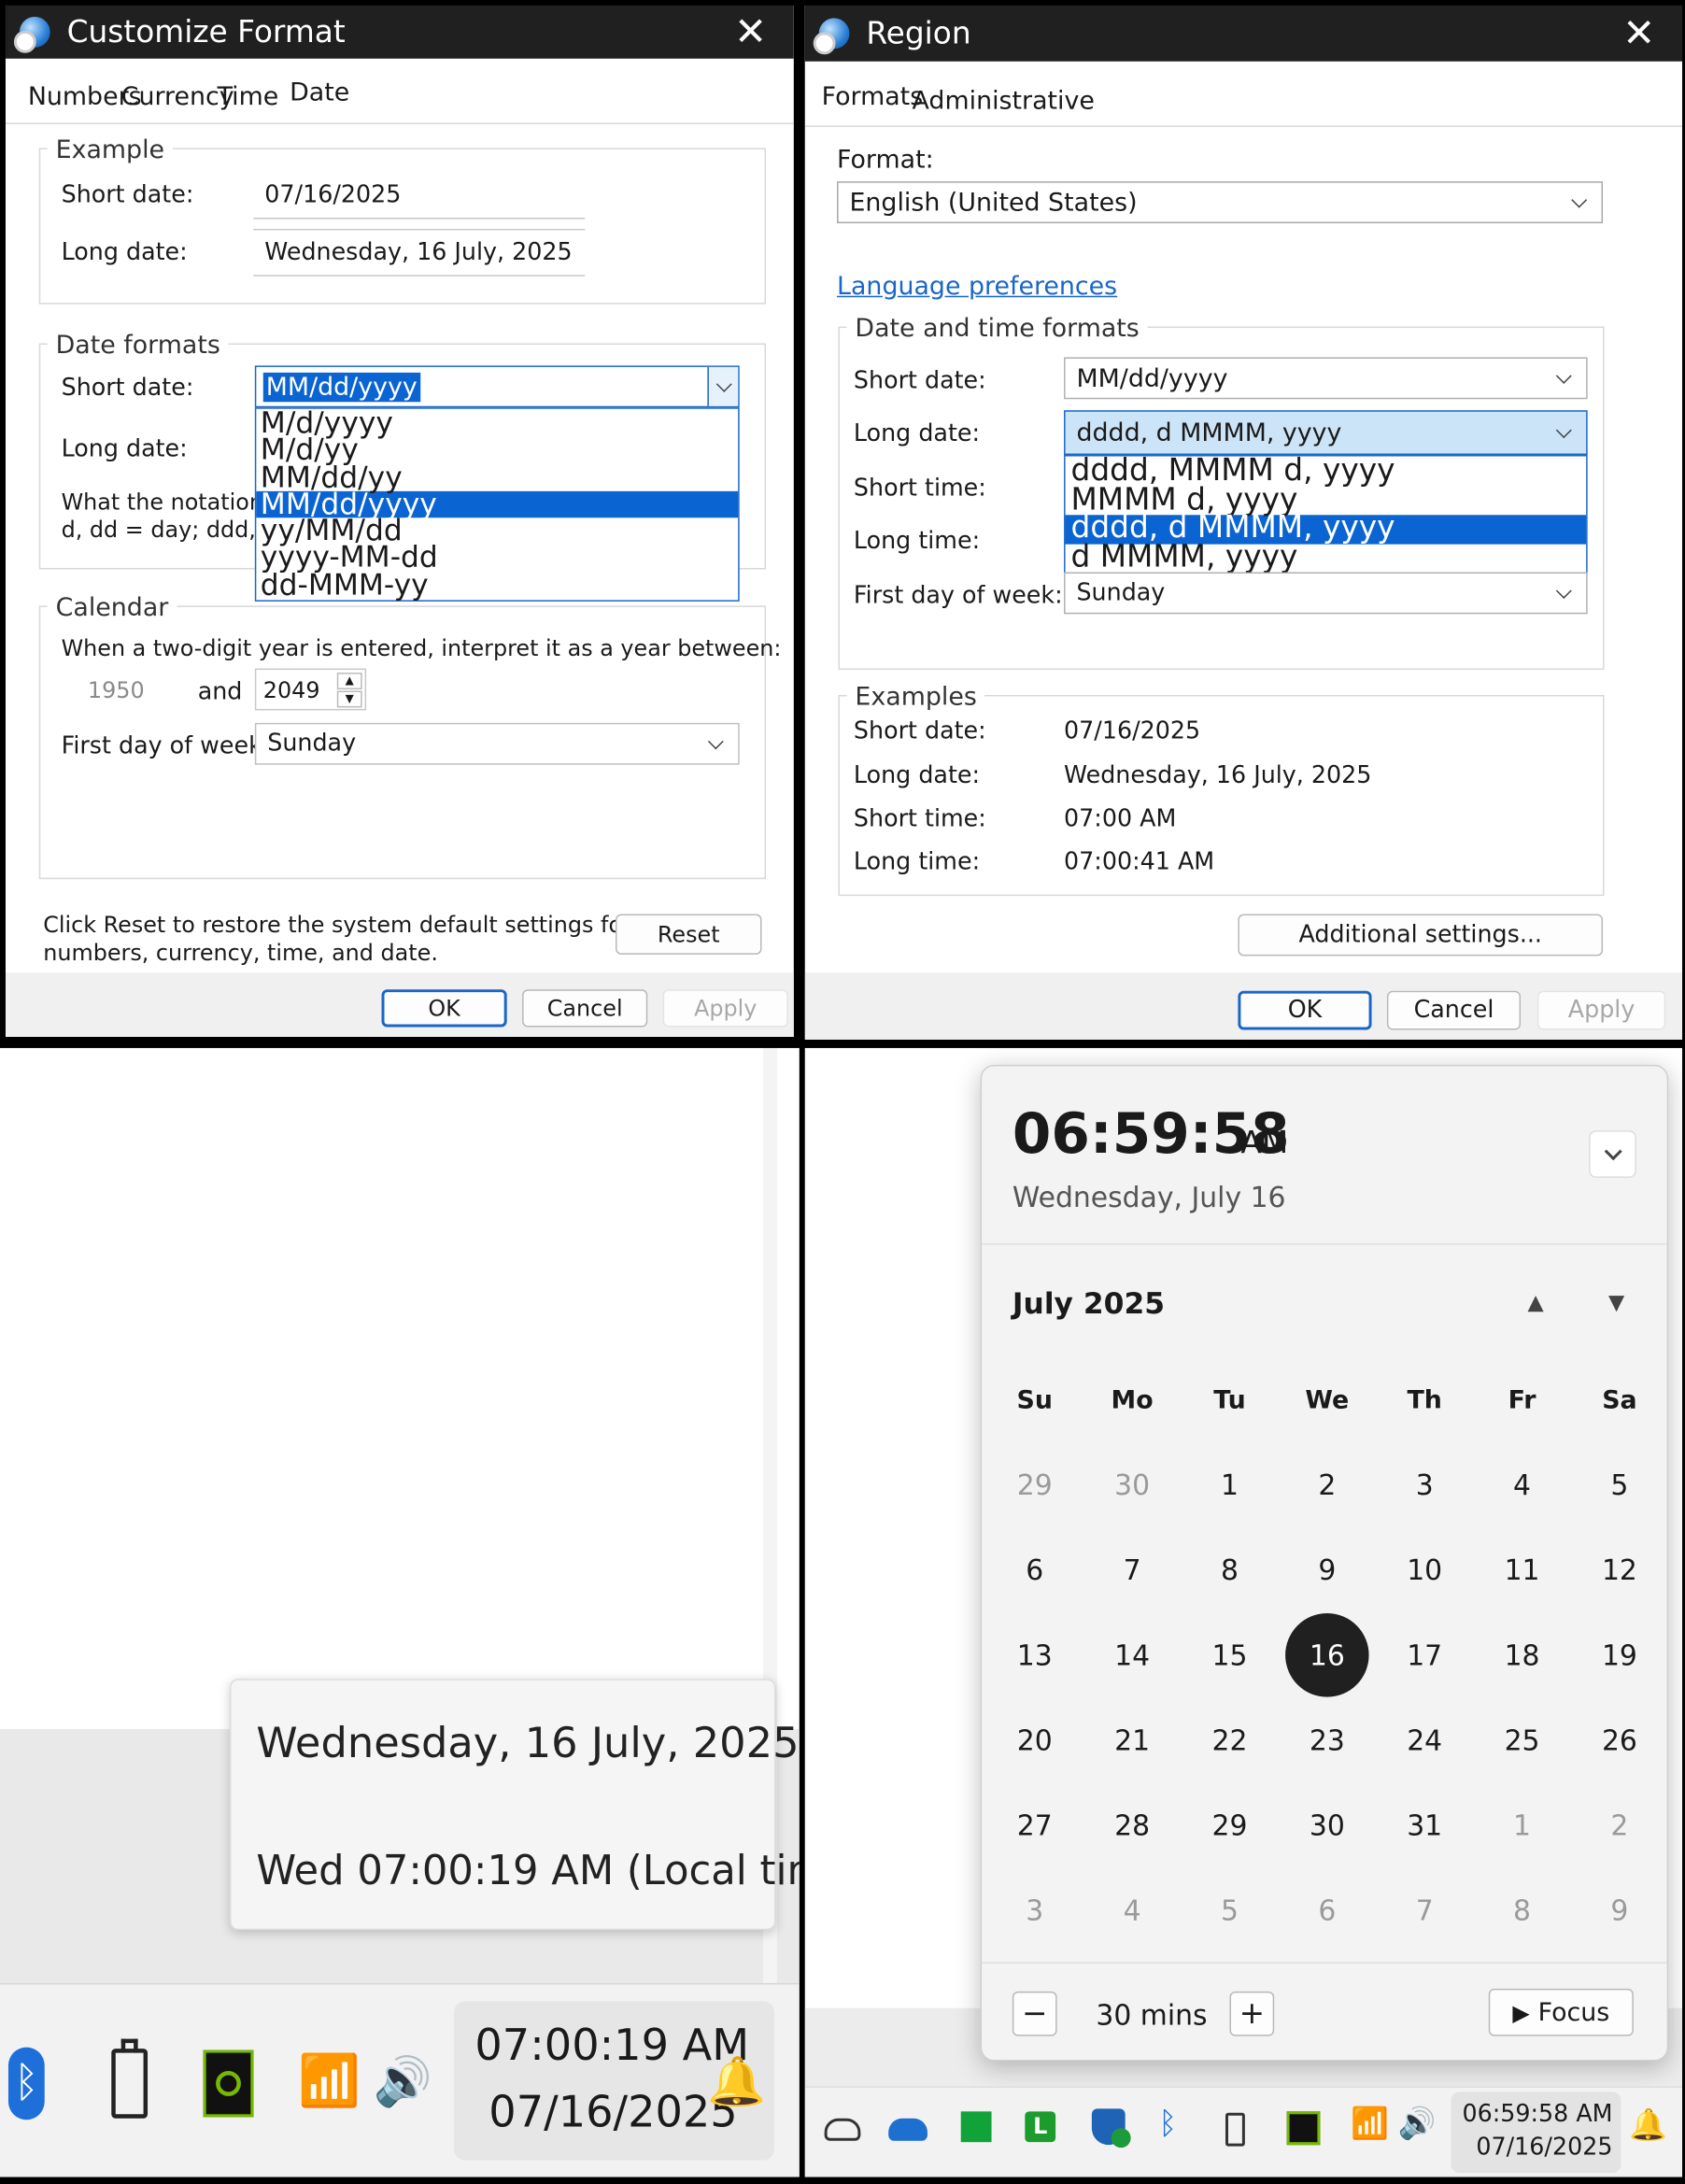 The image size is (1685, 2184). Describe the element at coordinates (1132, 1825) in the screenshot. I see `calendar-day: 28` at that location.